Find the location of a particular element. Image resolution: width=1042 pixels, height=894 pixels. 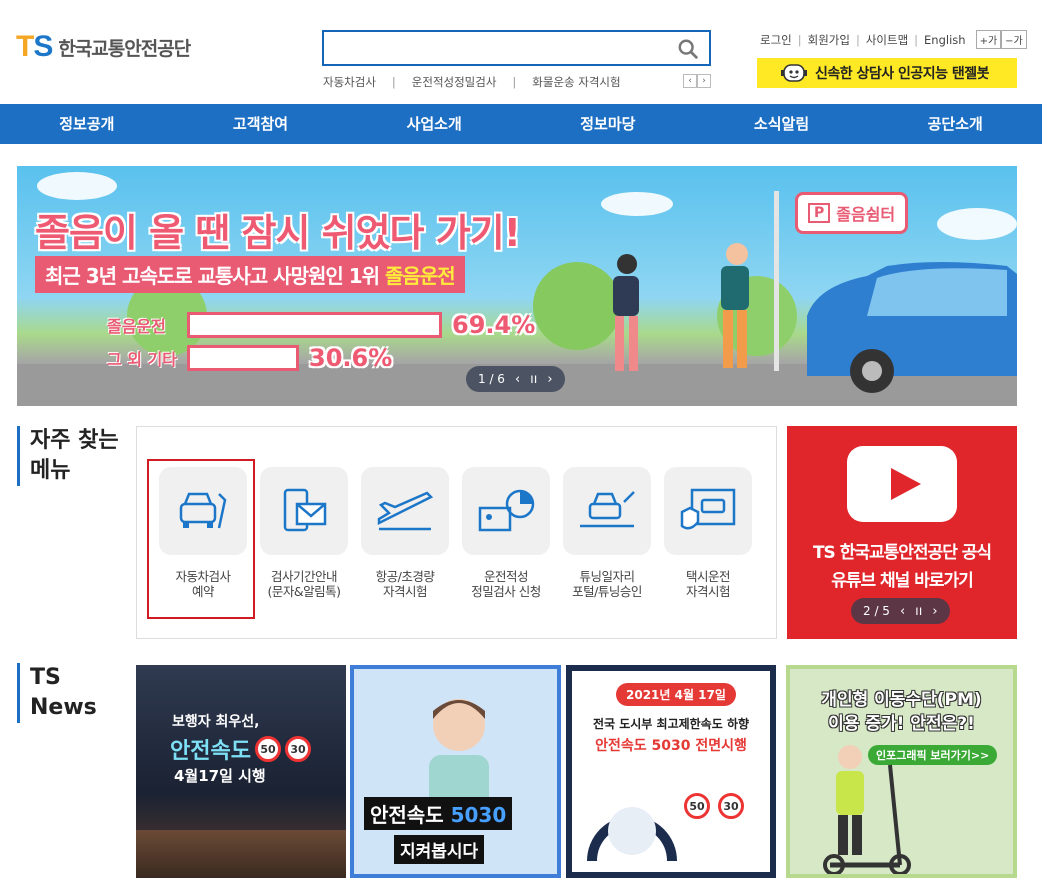

rest-area-sign: P 졸음쉼터 is located at coordinates (852, 213).